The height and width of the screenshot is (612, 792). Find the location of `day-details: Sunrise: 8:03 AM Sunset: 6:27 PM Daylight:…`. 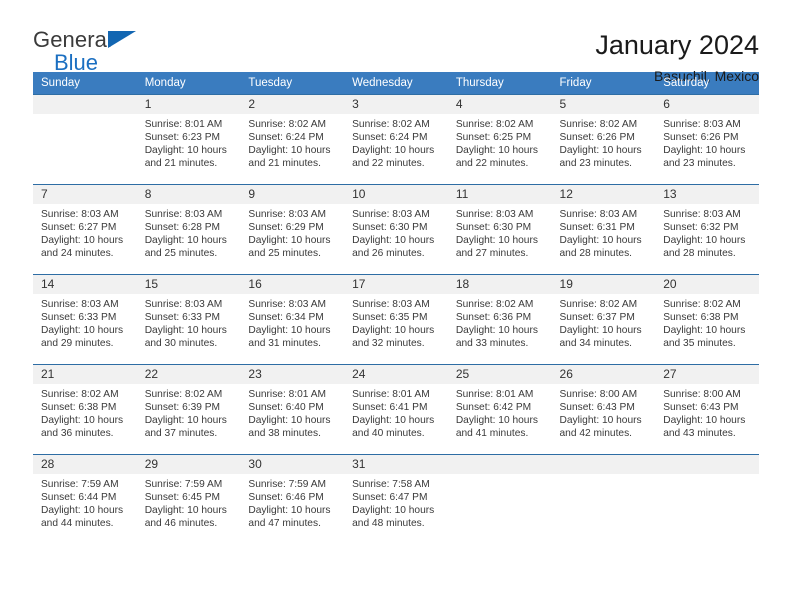

day-details: Sunrise: 8:03 AM Sunset: 6:27 PM Daylight:… is located at coordinates (85, 232).